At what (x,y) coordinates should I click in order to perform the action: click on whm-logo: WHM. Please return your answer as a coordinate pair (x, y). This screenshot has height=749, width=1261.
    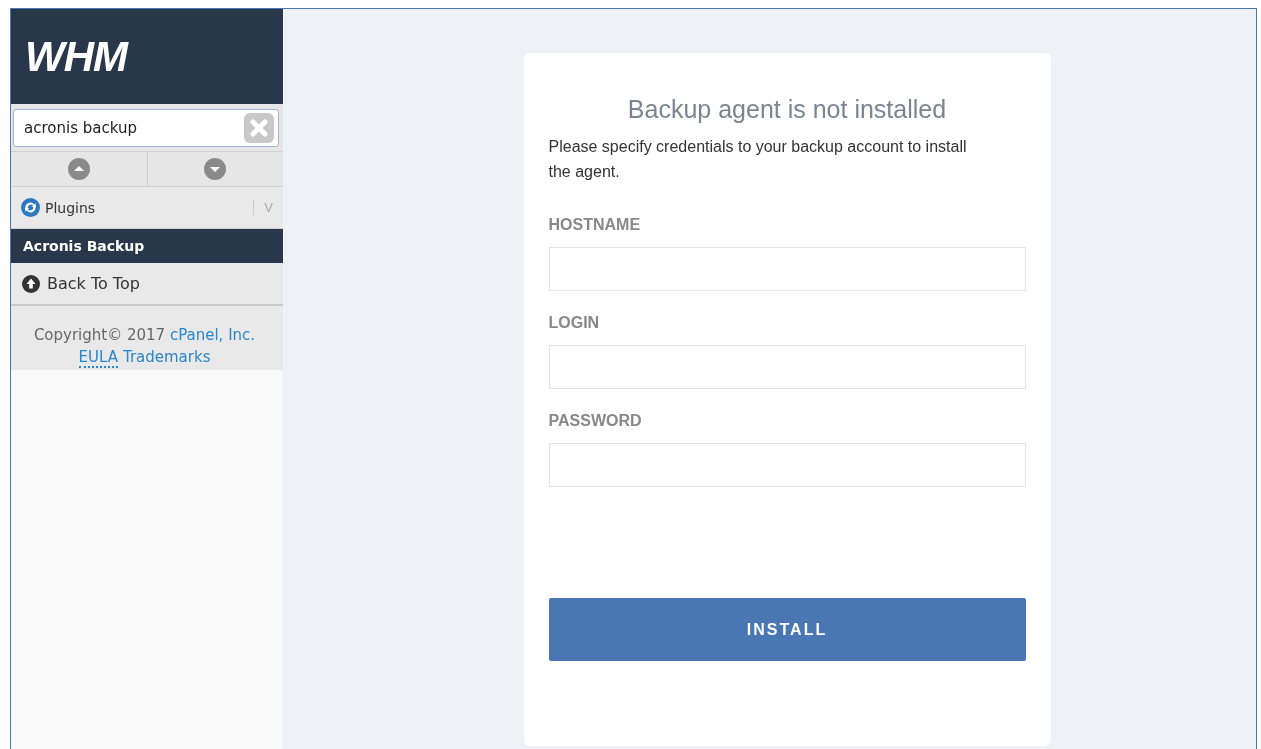
    Looking at the image, I should click on (76, 56).